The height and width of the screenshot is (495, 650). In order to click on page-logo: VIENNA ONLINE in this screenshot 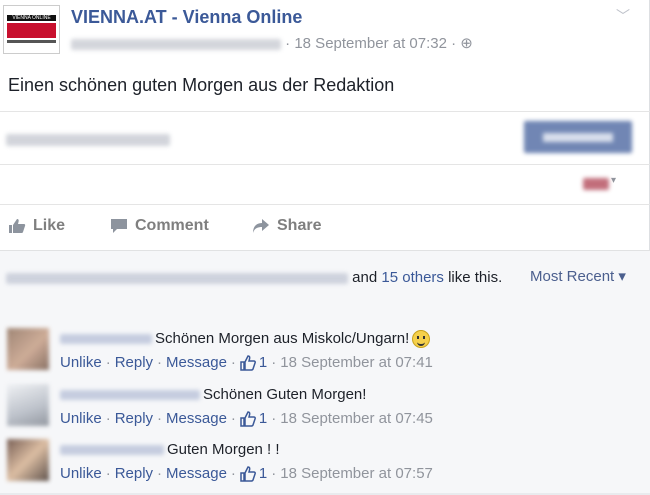, I will do `click(31, 29)`.